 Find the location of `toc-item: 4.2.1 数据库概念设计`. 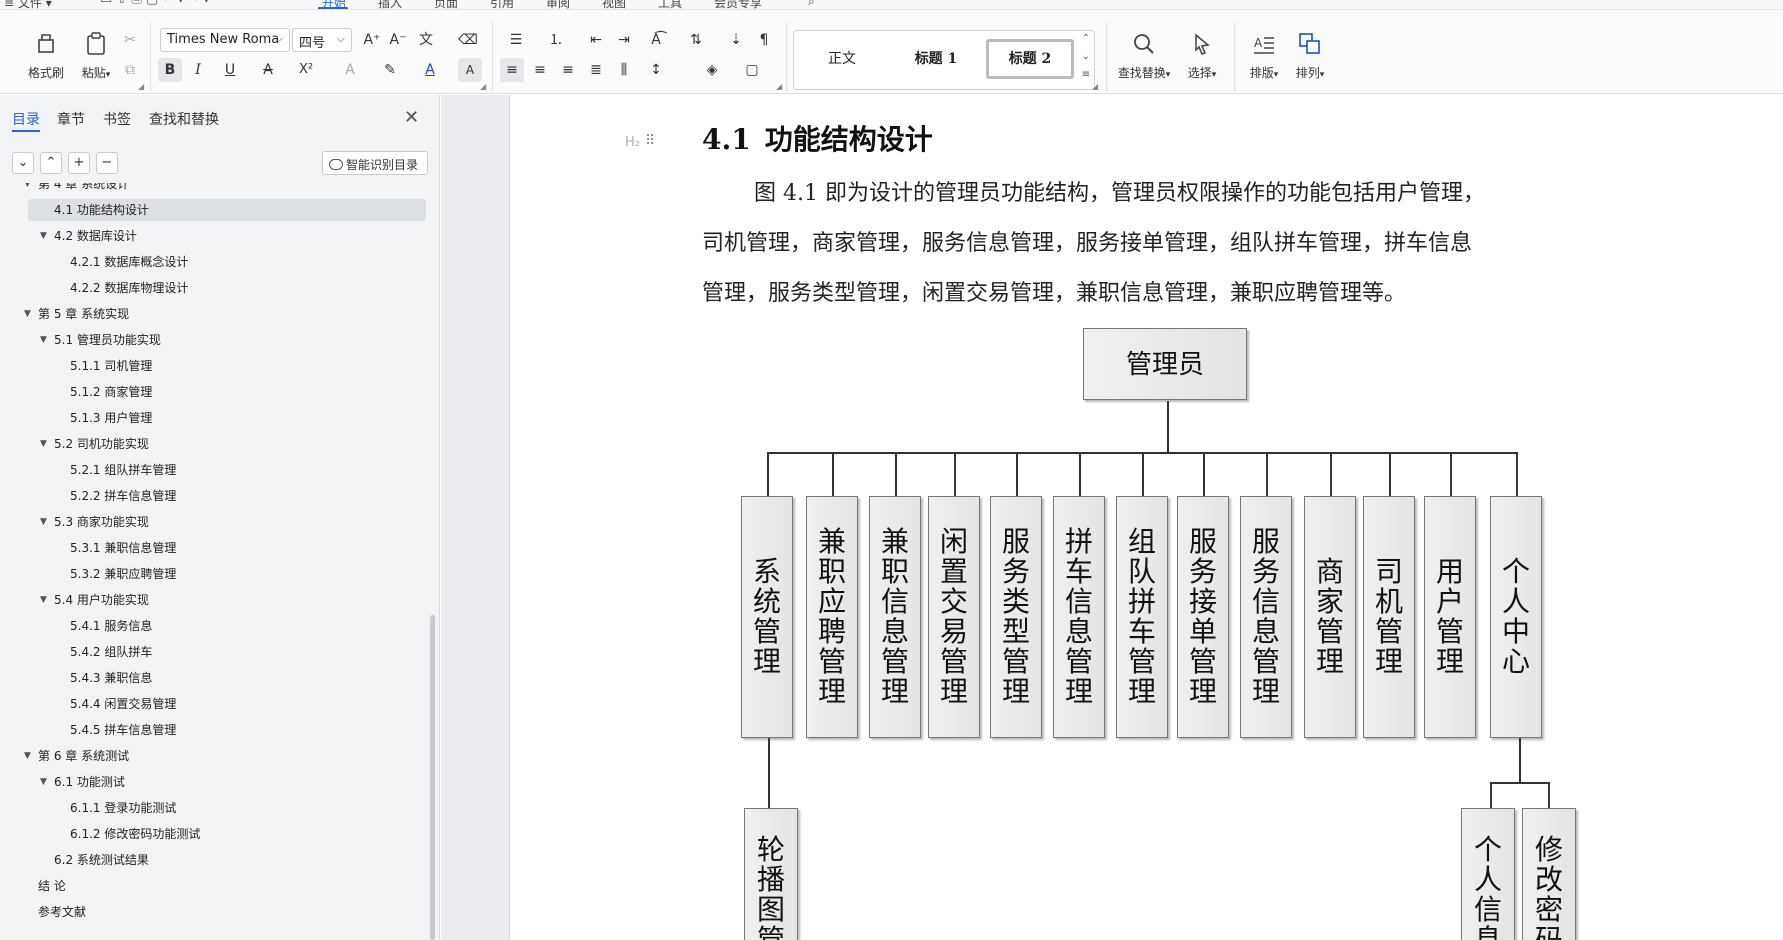

toc-item: 4.2.1 数据库概念设计 is located at coordinates (215, 262).